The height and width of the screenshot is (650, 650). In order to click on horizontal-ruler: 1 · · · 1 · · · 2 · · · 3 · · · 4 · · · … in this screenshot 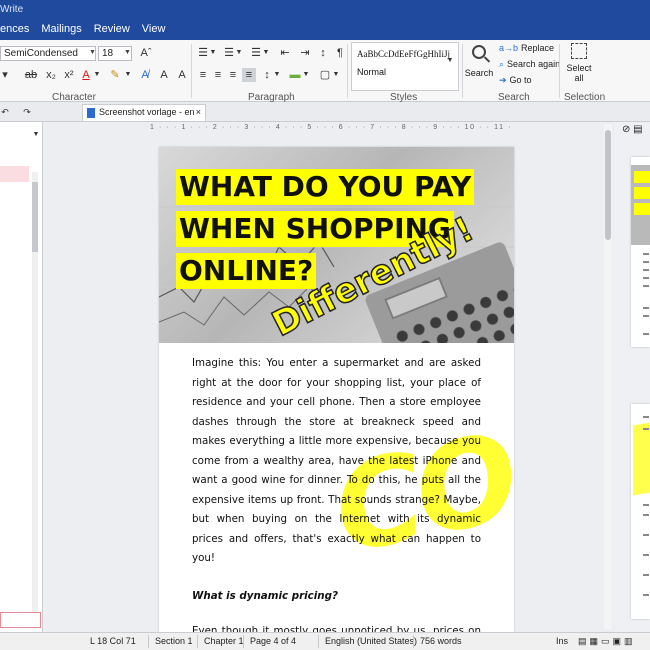, I will do `click(332, 129)`.